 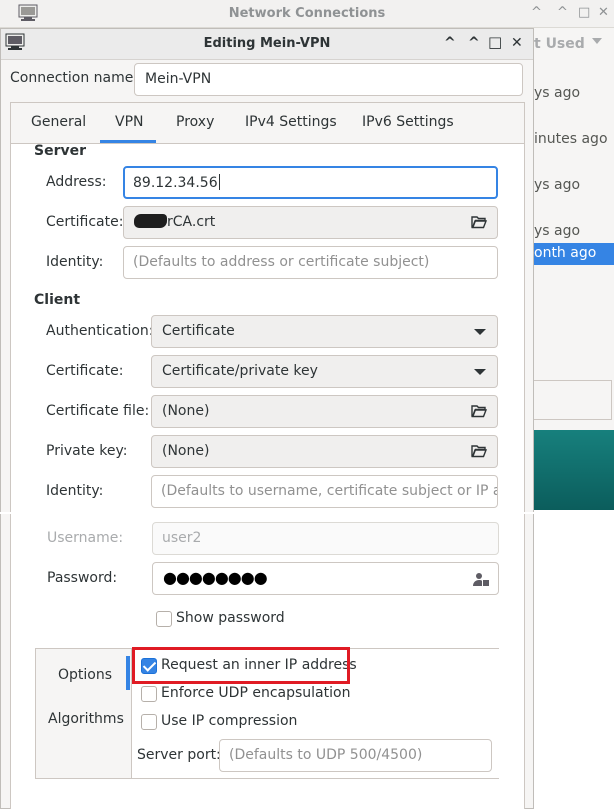 I want to click on selected-item-indicator, so click(x=128, y=673).